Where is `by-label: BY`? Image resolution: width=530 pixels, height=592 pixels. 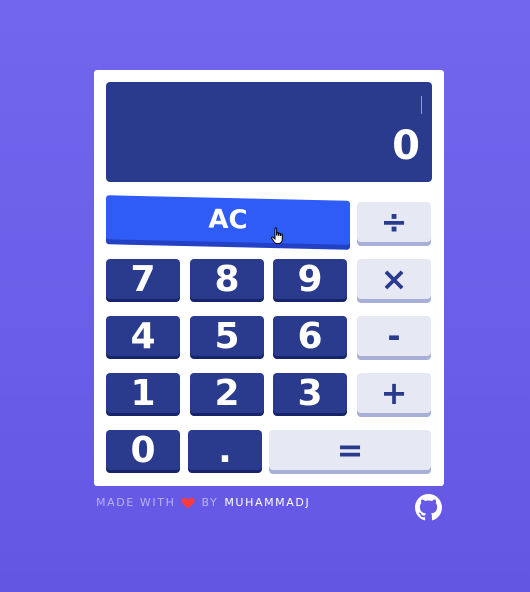 by-label: BY is located at coordinates (210, 502).